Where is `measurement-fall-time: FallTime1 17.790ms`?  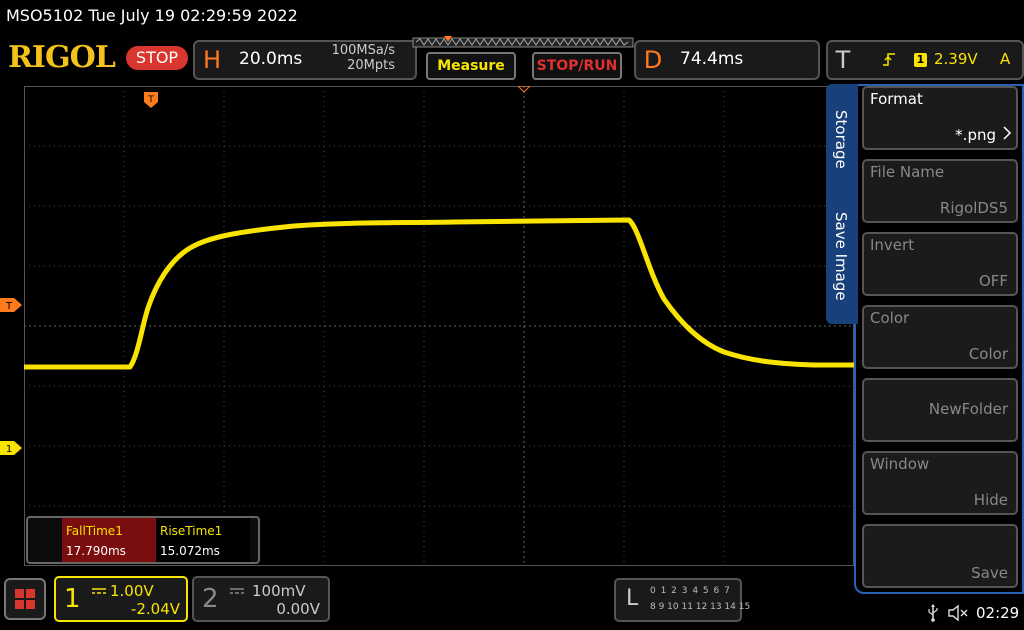
measurement-fall-time: FallTime1 17.790ms is located at coordinates (109, 540).